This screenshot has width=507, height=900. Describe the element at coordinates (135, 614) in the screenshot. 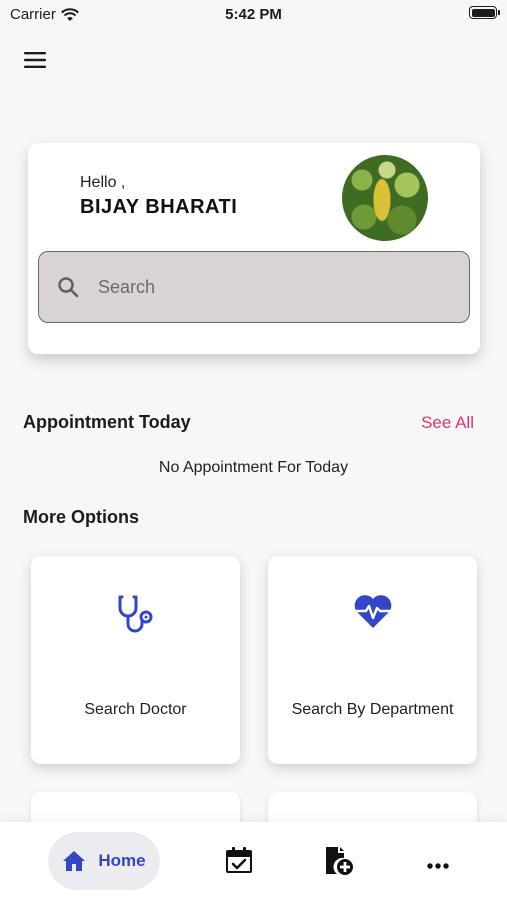

I see `stethoscope-icon` at that location.